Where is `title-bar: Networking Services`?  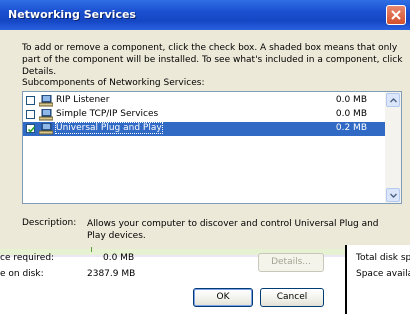
title-bar: Networking Services is located at coordinates (205, 15).